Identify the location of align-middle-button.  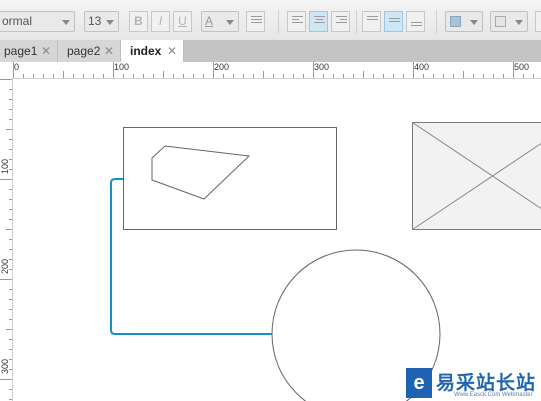
(393, 21).